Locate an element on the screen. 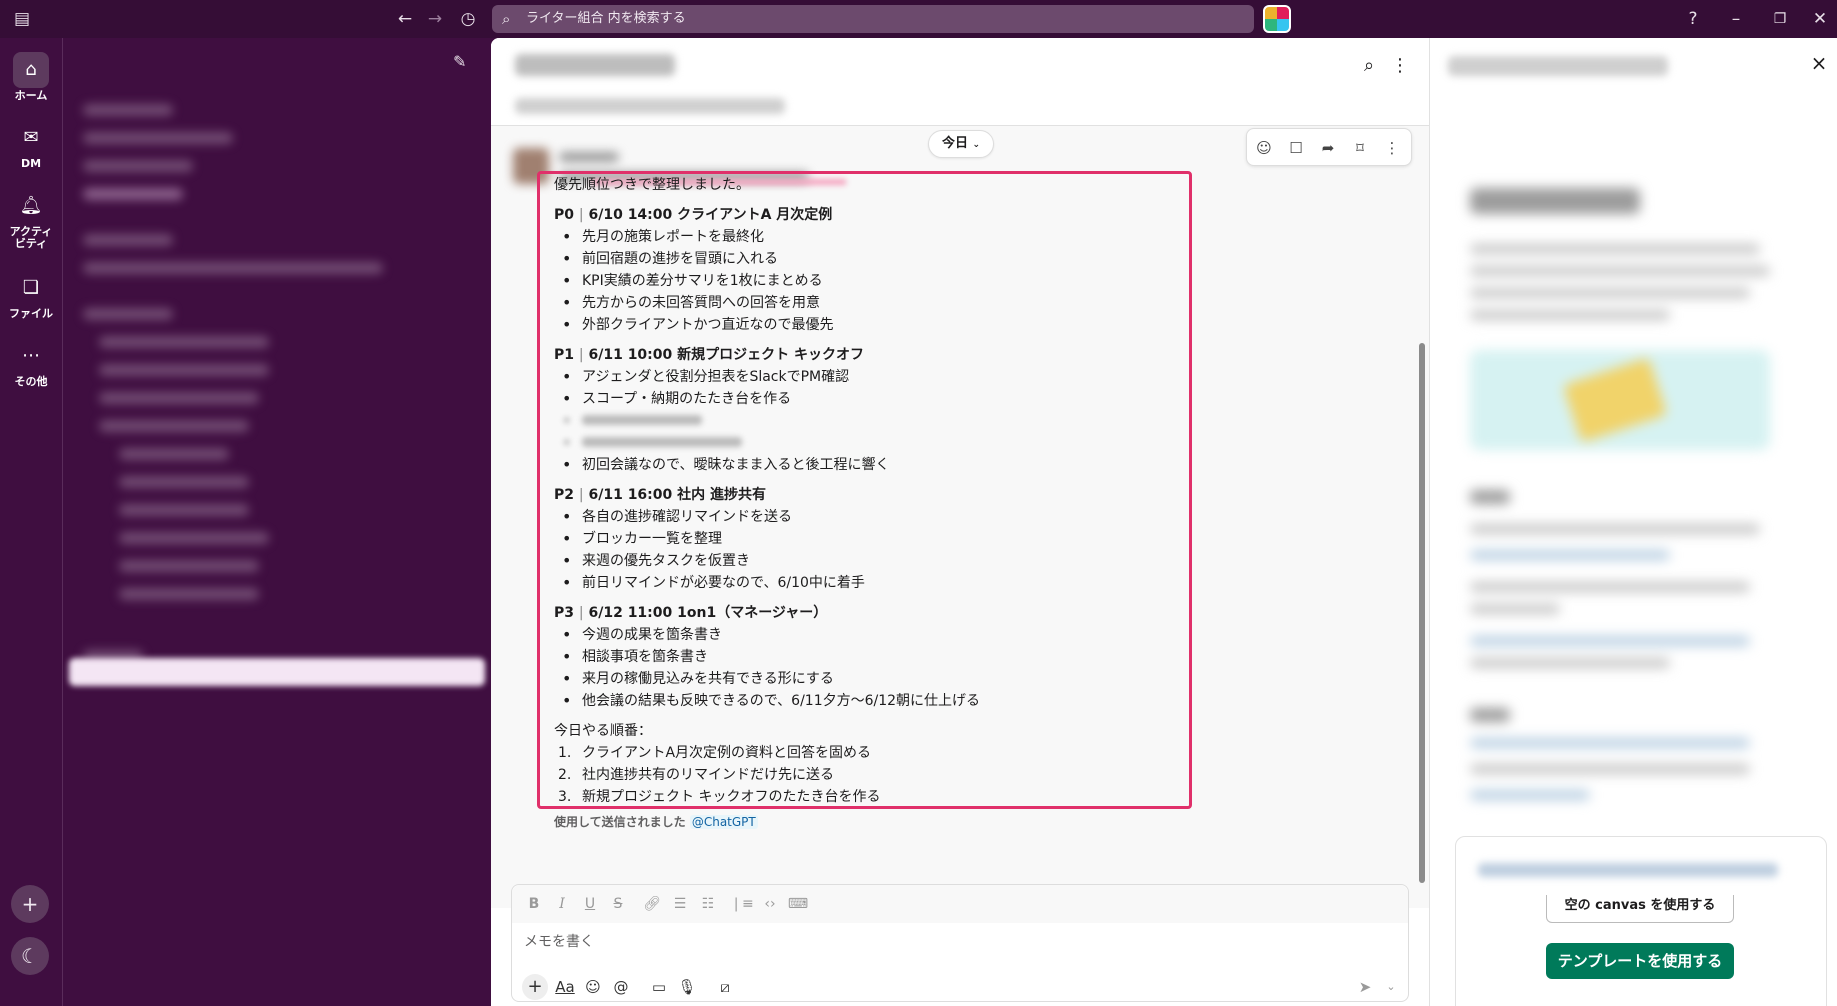  sent-using-label: 使用して送信されました is located at coordinates (620, 822).